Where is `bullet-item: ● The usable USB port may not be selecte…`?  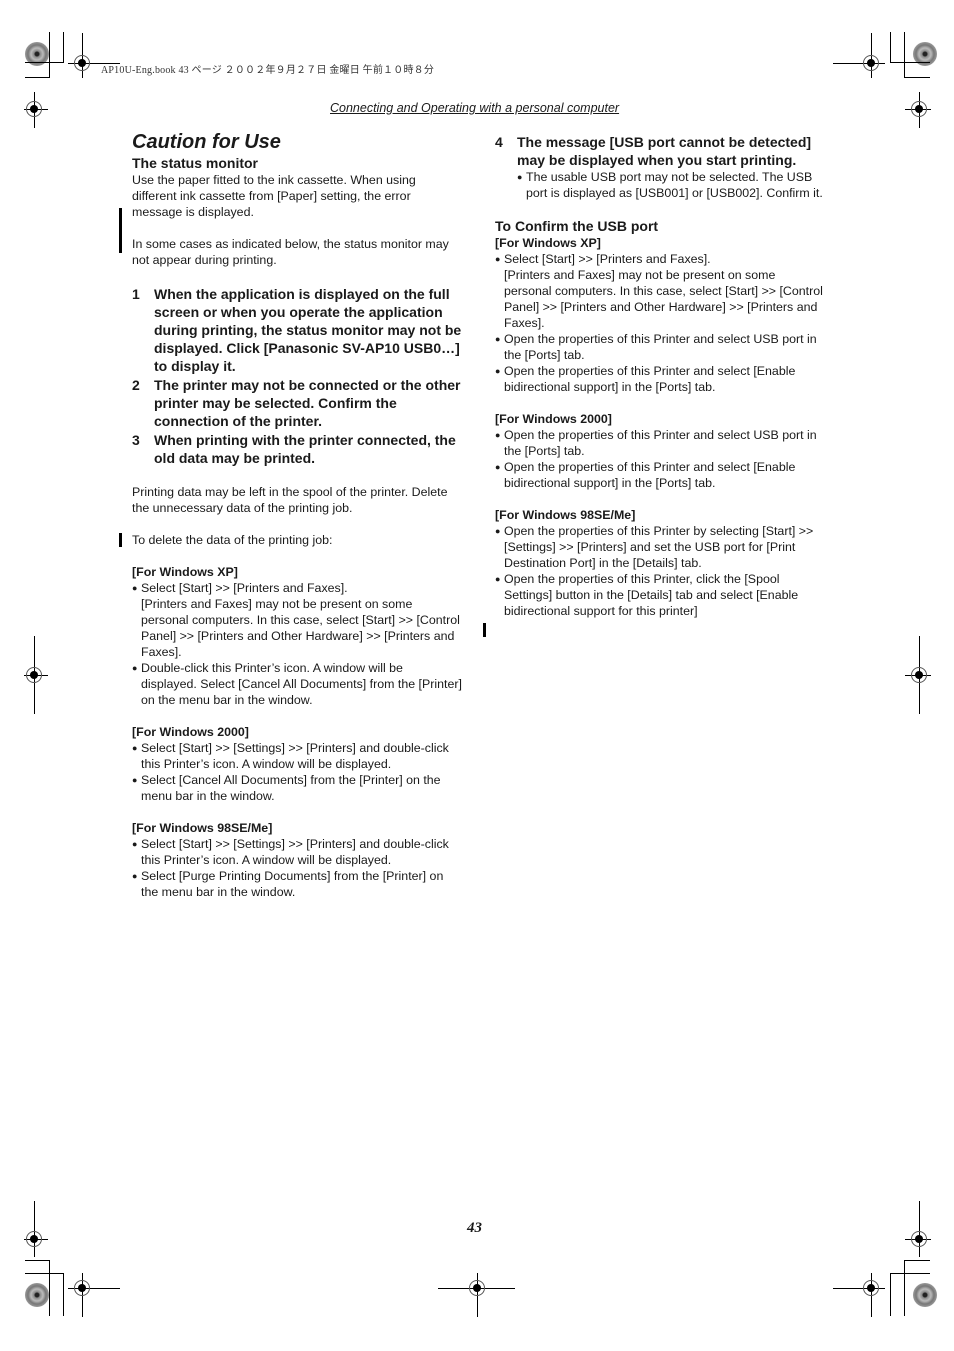 bullet-item: ● The usable USB port may not be selecte… is located at coordinates (671, 185).